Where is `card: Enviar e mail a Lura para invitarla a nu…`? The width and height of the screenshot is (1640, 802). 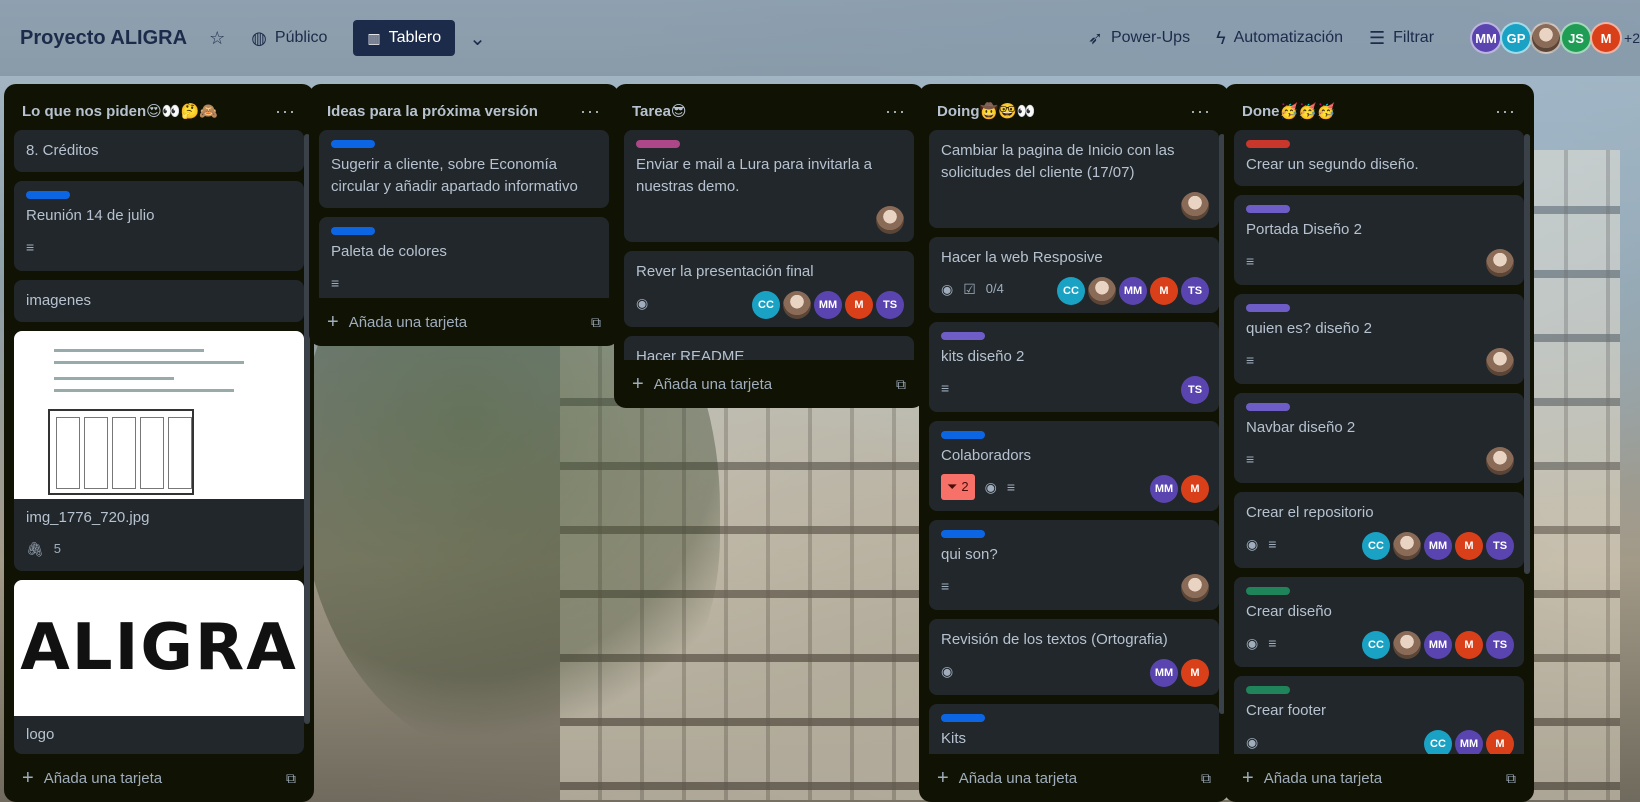
card: Enviar e mail a Lura para invitarla a nu… is located at coordinates (769, 186).